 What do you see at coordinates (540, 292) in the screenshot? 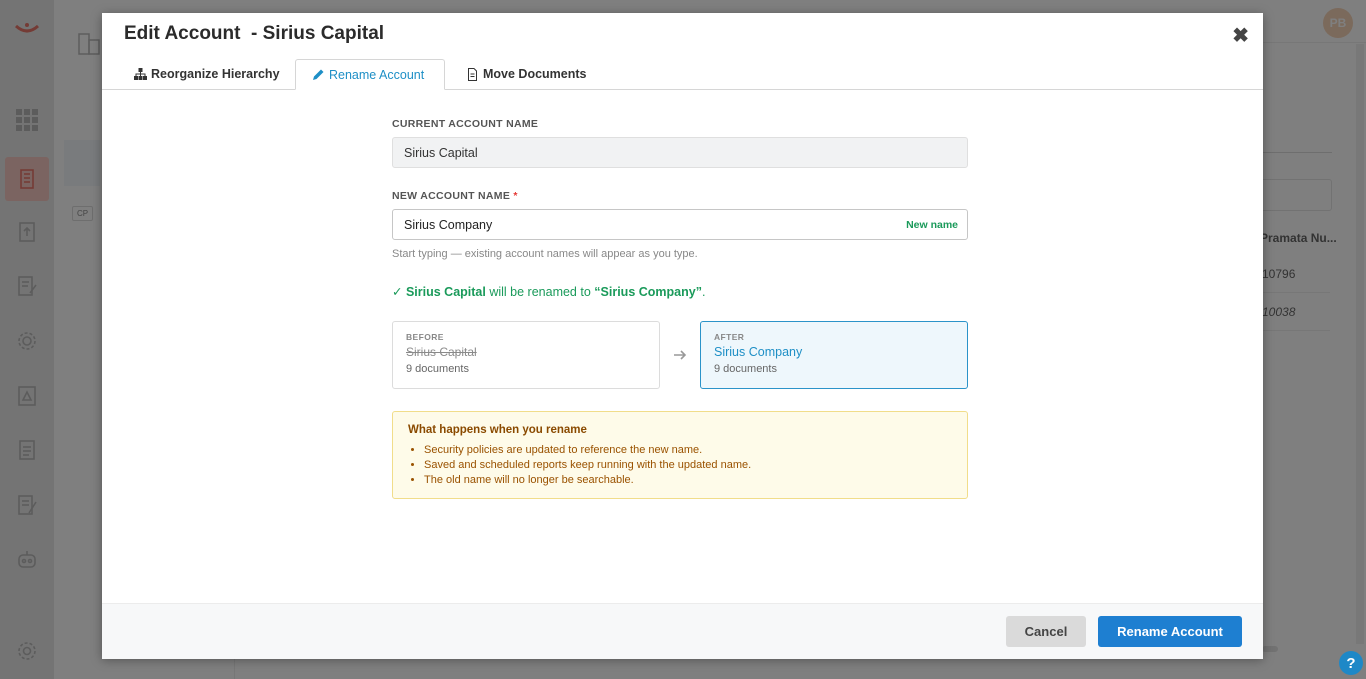
I see `confirm-middle-text: will be renamed to` at bounding box center [540, 292].